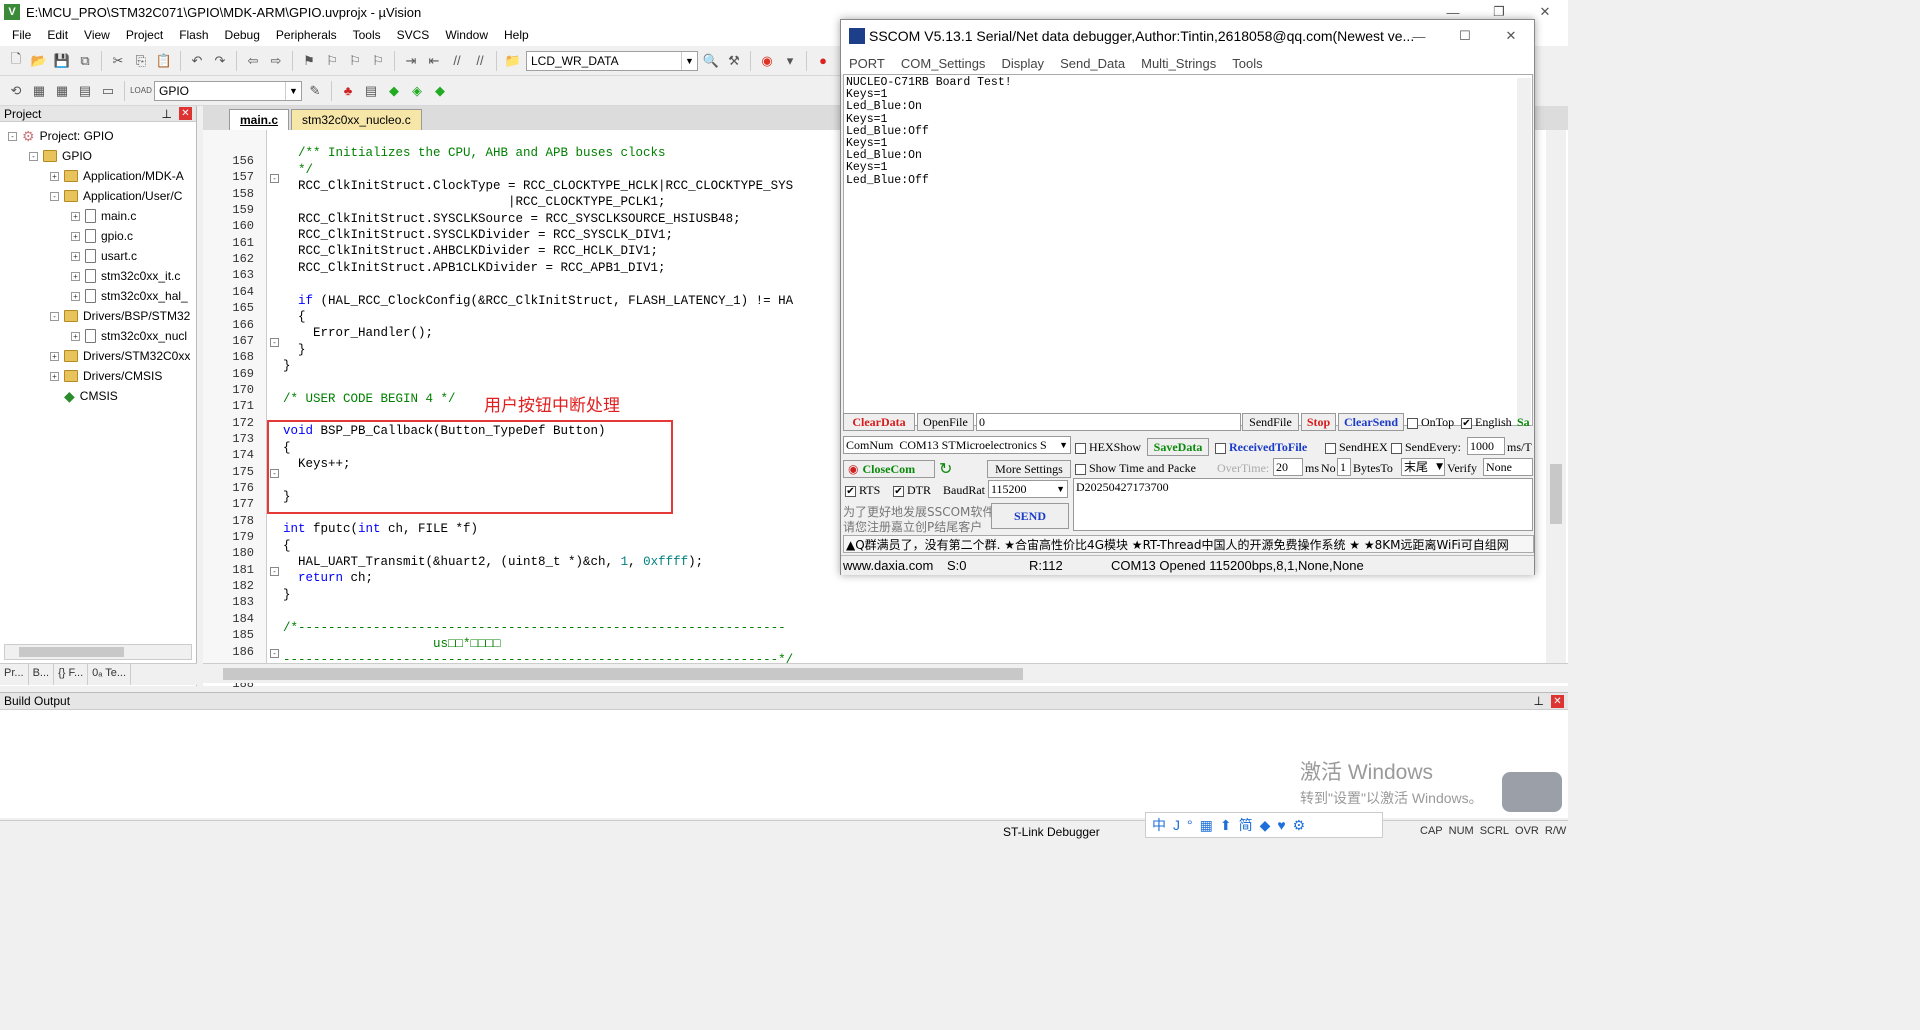 This screenshot has width=1920, height=1030. Describe the element at coordinates (734, 61) in the screenshot. I see `incremental-find-icon: ⚒` at that location.